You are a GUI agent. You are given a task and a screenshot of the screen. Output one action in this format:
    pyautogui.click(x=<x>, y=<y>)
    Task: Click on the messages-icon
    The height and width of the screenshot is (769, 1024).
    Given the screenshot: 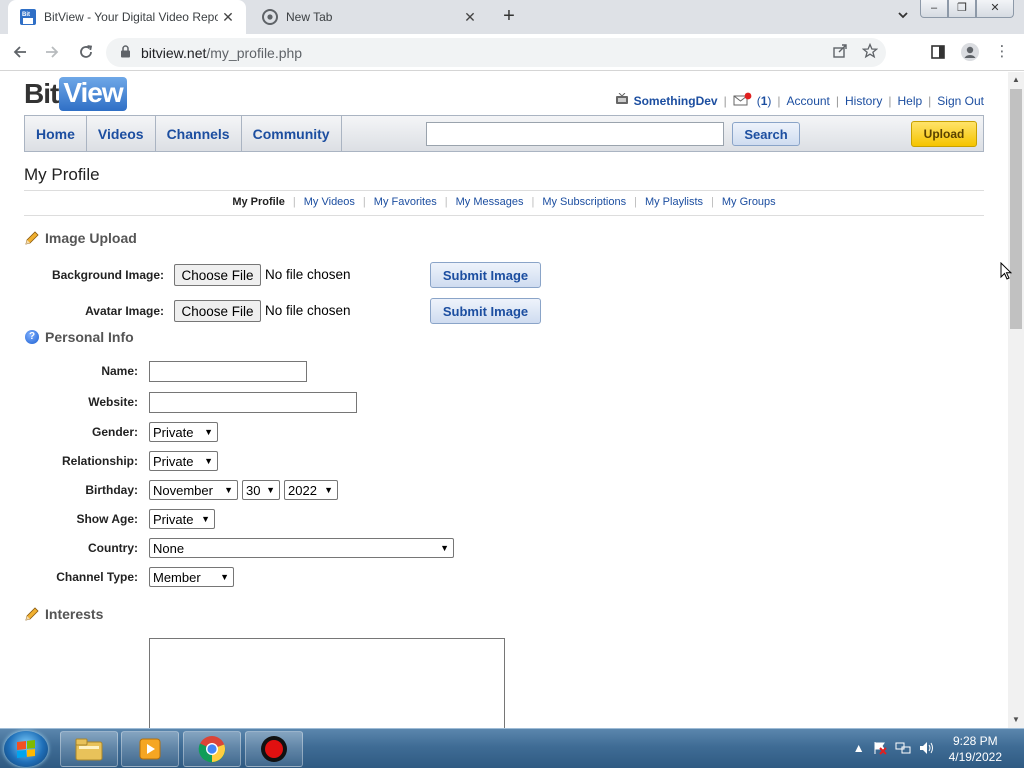 What is the action you would take?
    pyautogui.click(x=743, y=100)
    